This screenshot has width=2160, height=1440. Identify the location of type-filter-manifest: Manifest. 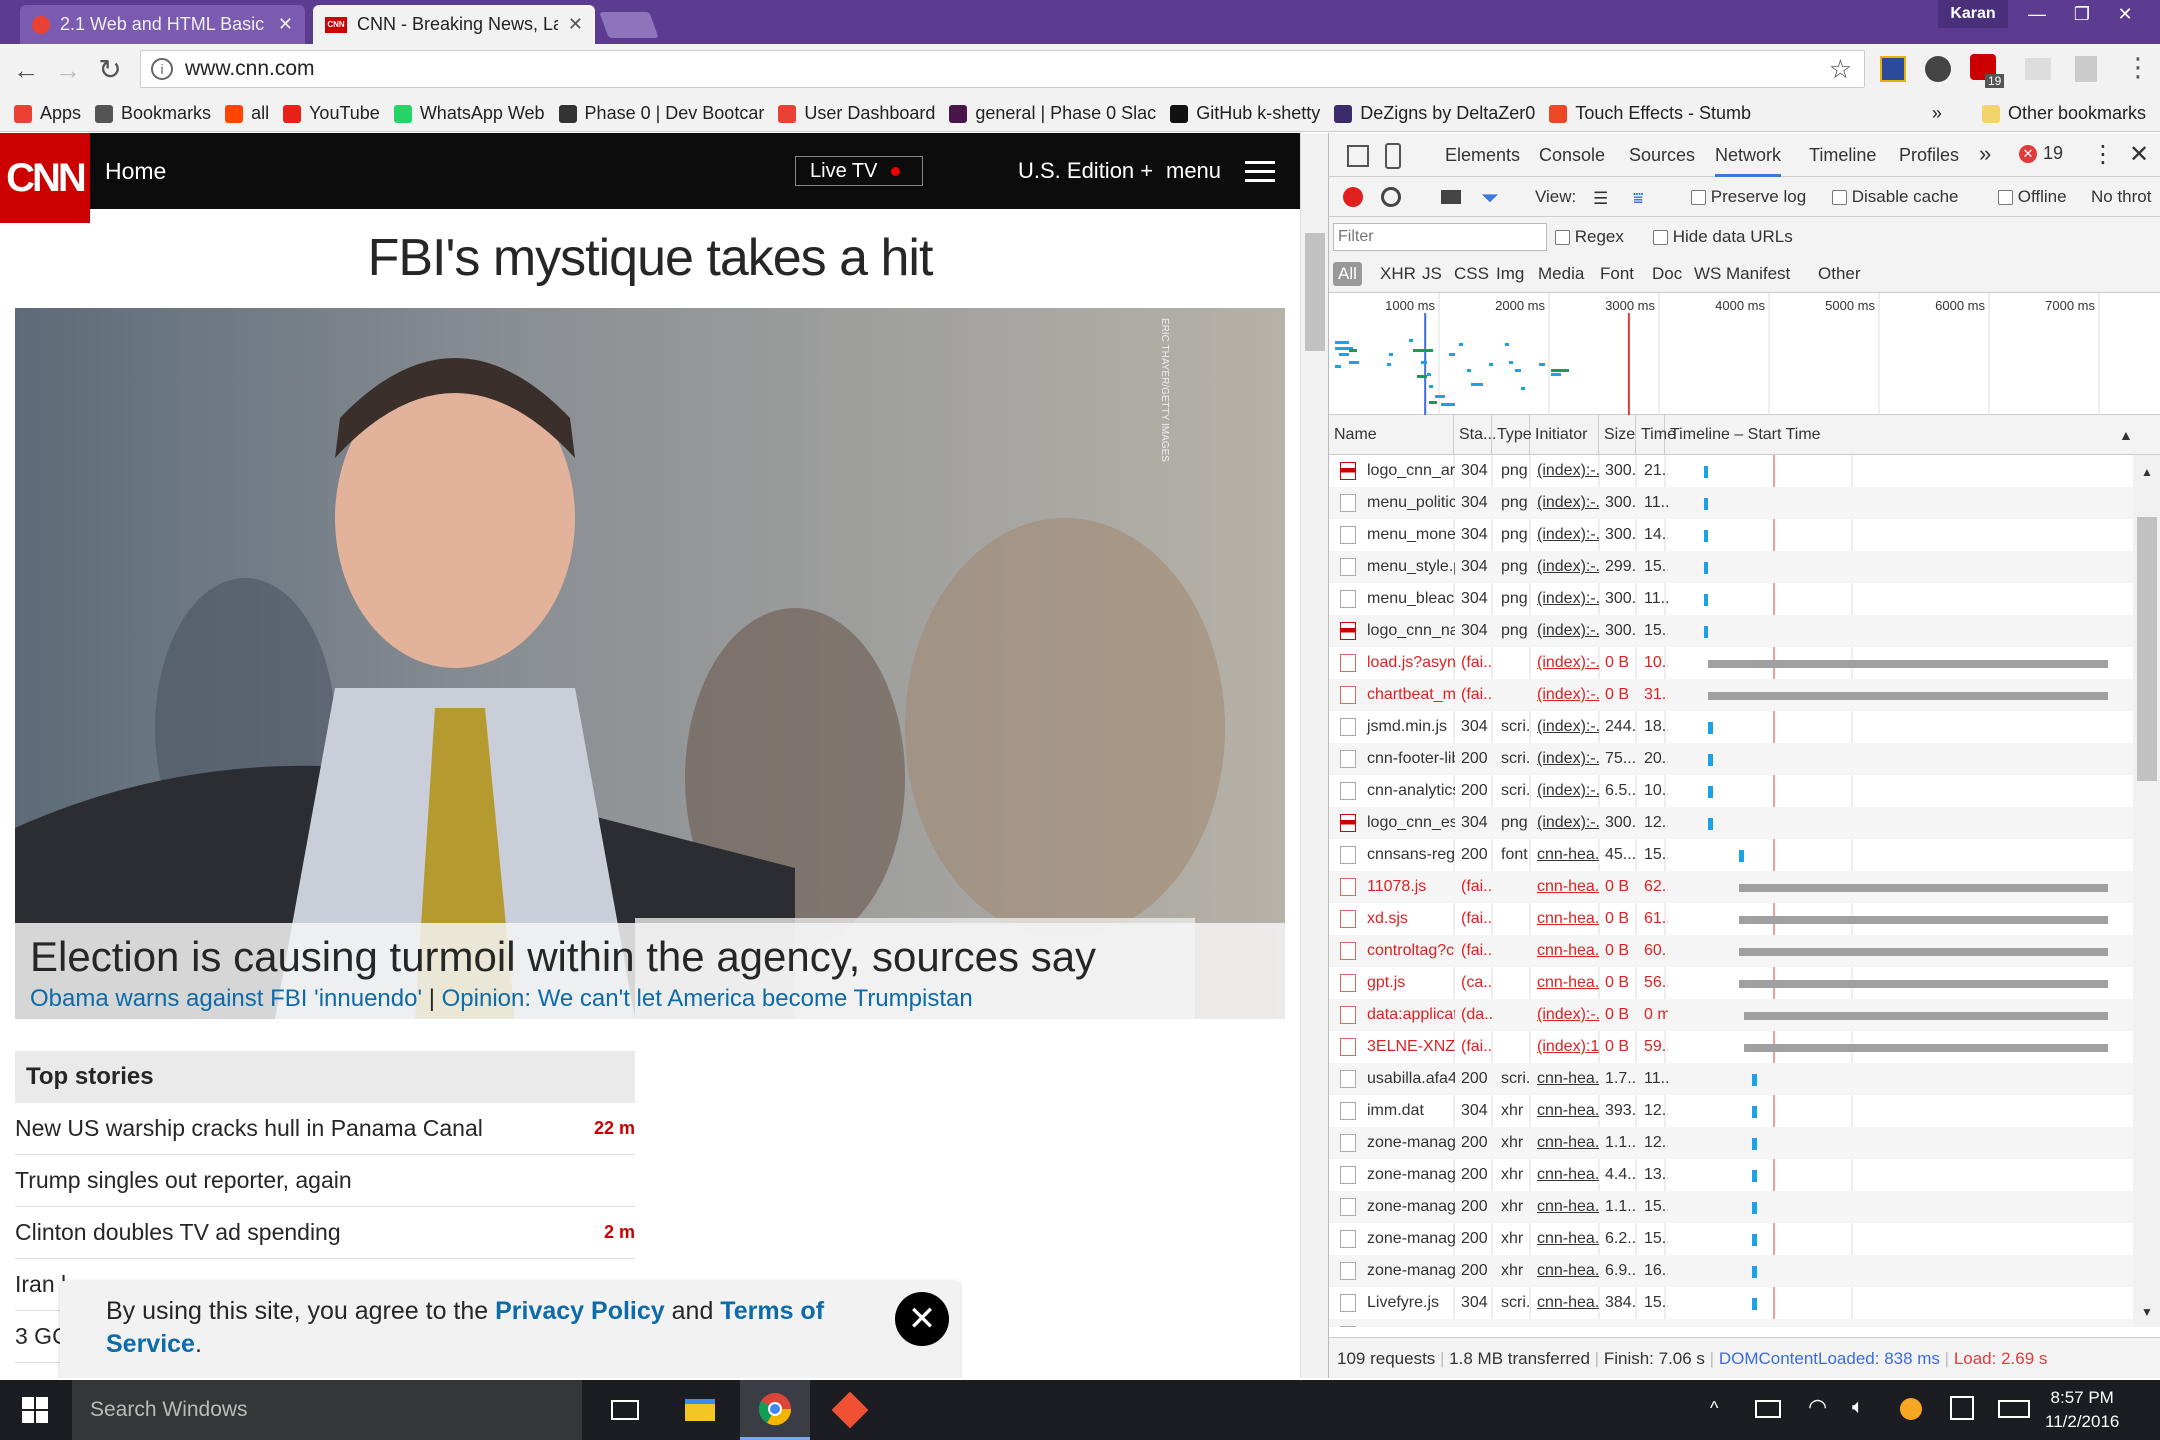
(1758, 274).